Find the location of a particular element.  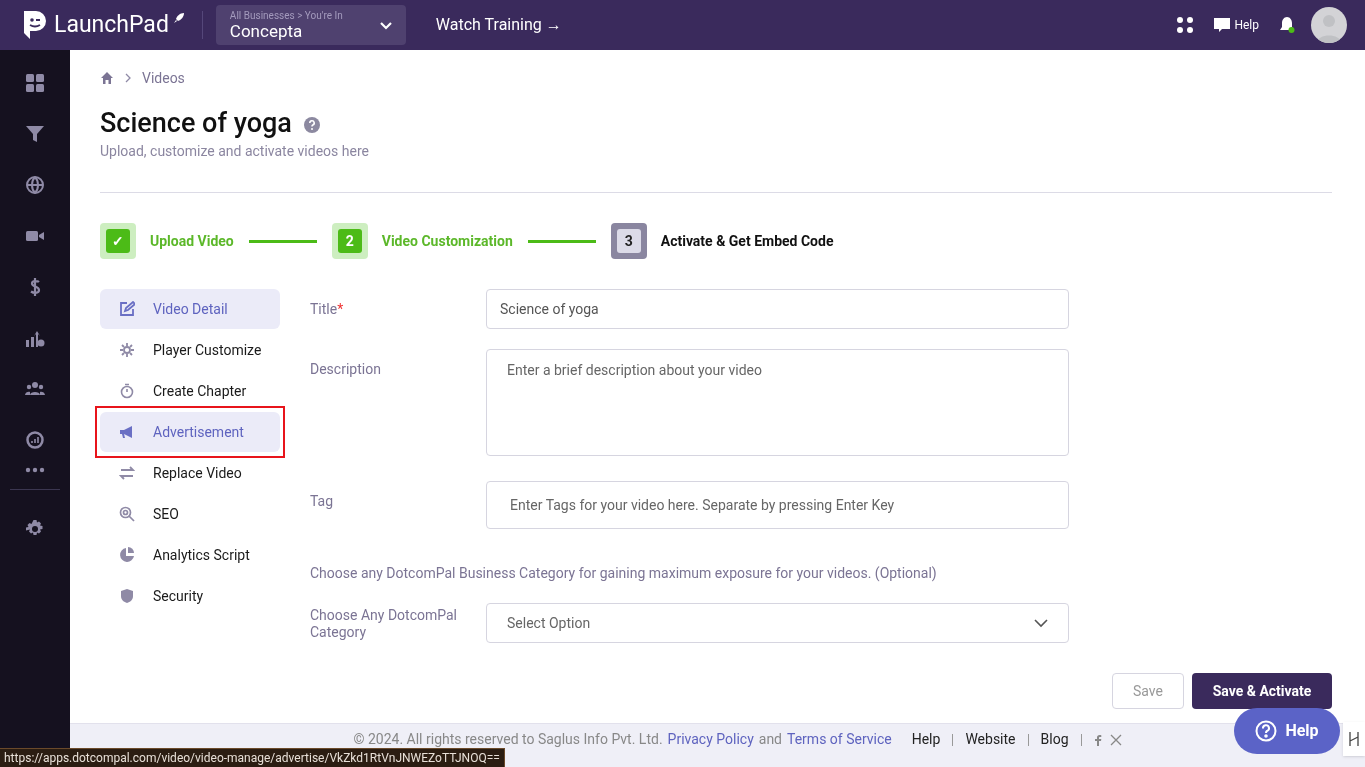

app-logo-text: LaunchPad is located at coordinates (111, 24).